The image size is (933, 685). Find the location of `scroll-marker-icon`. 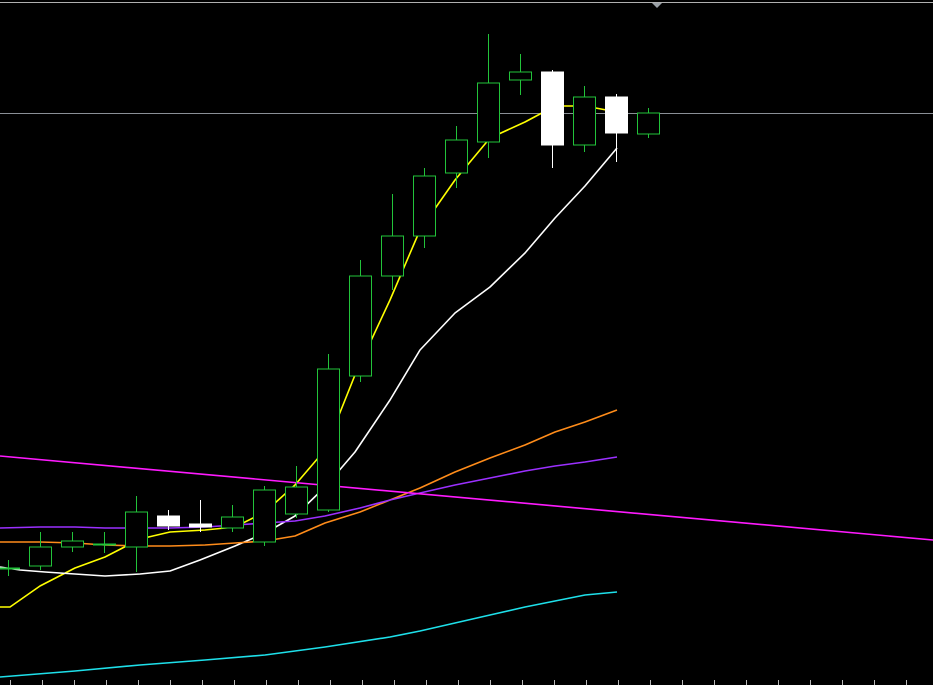

scroll-marker-icon is located at coordinates (657, 5).